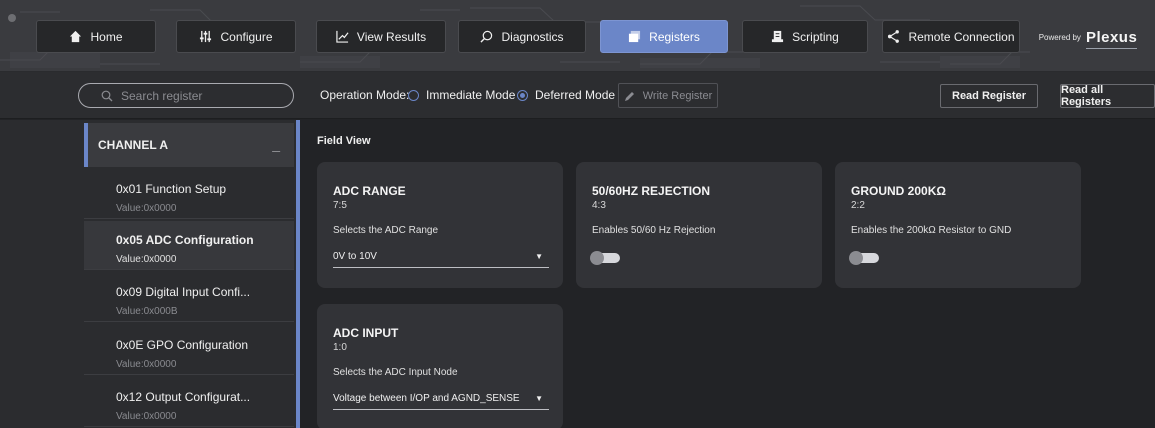 This screenshot has height=428, width=1155. I want to click on radio-unselected-icon, so click(413, 95).